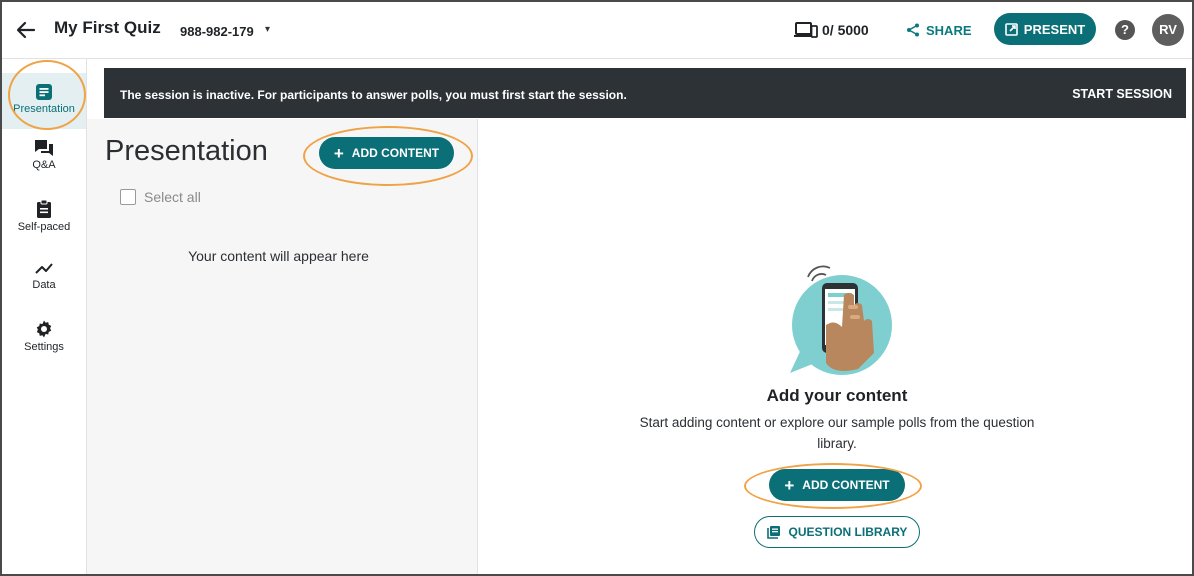  I want to click on session-code: 988-982-179, so click(217, 31).